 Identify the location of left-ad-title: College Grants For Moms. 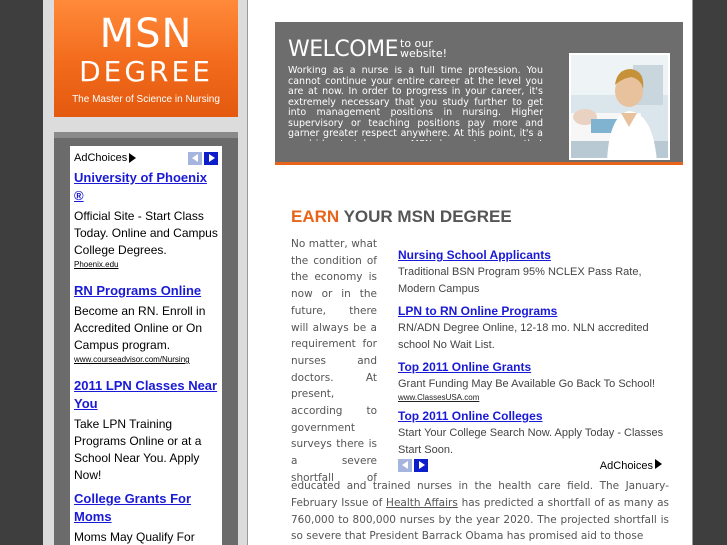
(146, 508).